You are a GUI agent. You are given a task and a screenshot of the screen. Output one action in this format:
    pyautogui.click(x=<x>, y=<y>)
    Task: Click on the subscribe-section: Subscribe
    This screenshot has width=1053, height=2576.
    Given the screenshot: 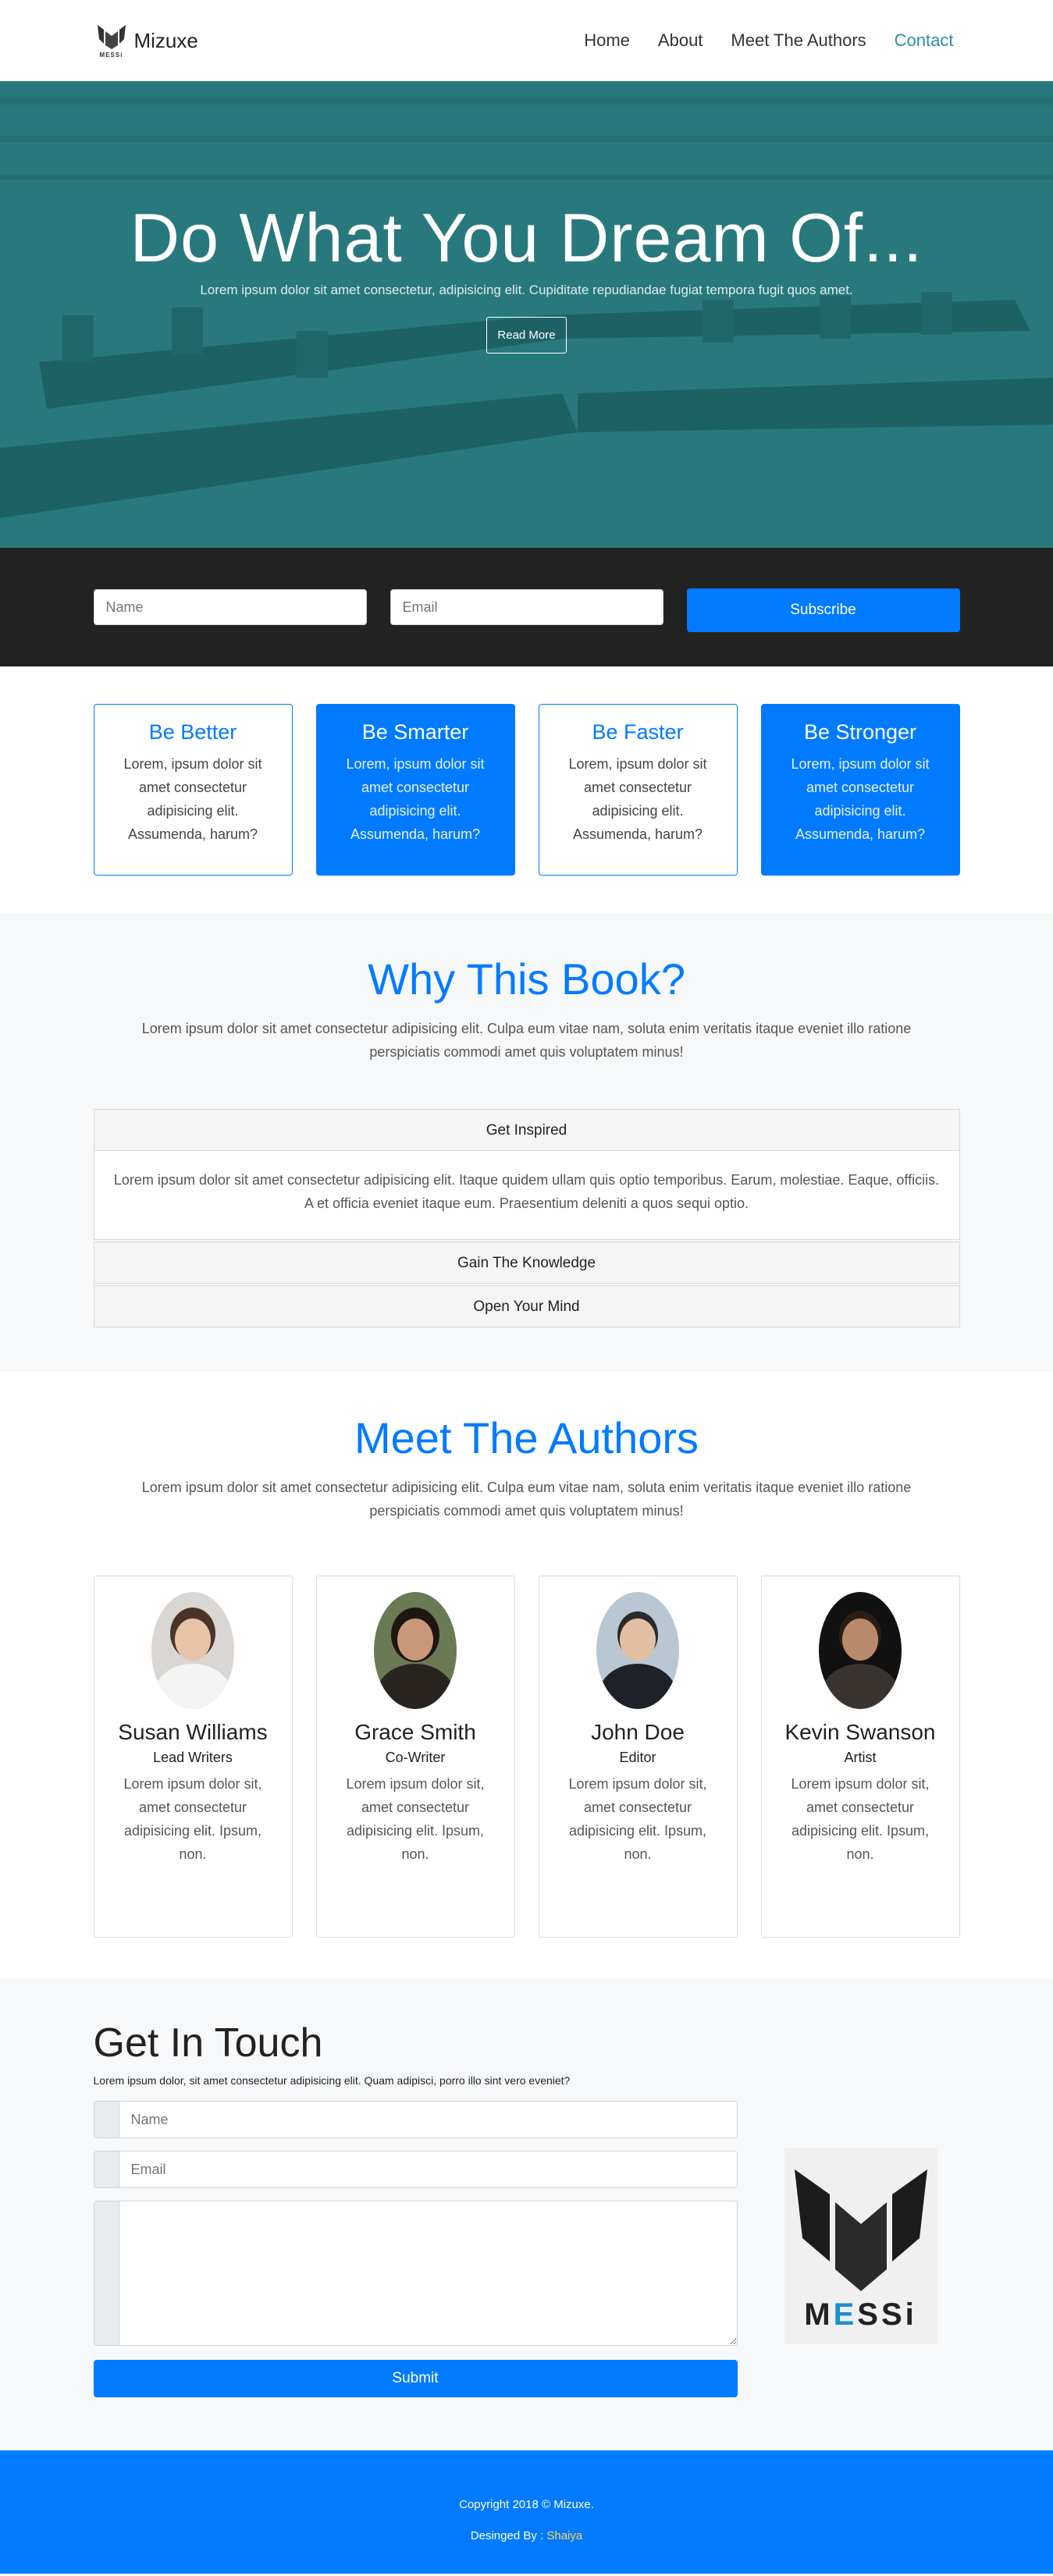 What is the action you would take?
    pyautogui.click(x=526, y=607)
    